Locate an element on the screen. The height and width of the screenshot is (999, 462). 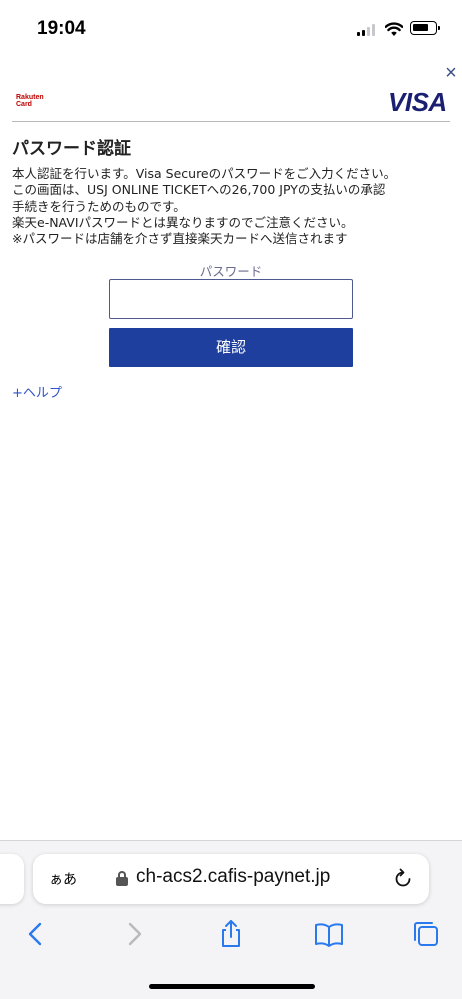
password-label: パスワード is located at coordinates (231, 271).